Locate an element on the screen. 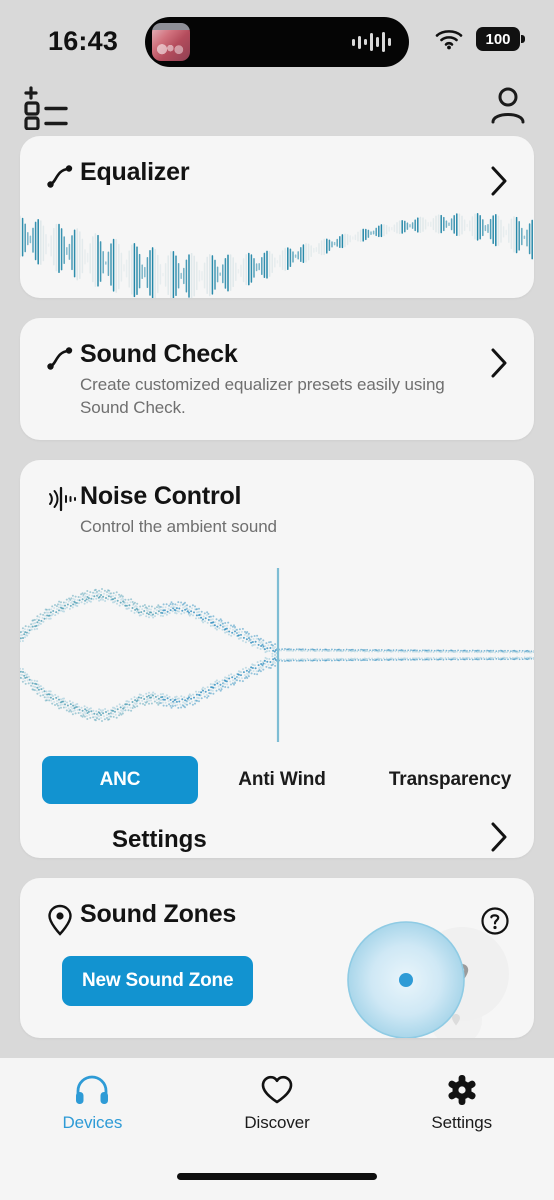 The height and width of the screenshot is (1200, 554). noise-control-subtitle: Control the ambient sound is located at coordinates (178, 526).